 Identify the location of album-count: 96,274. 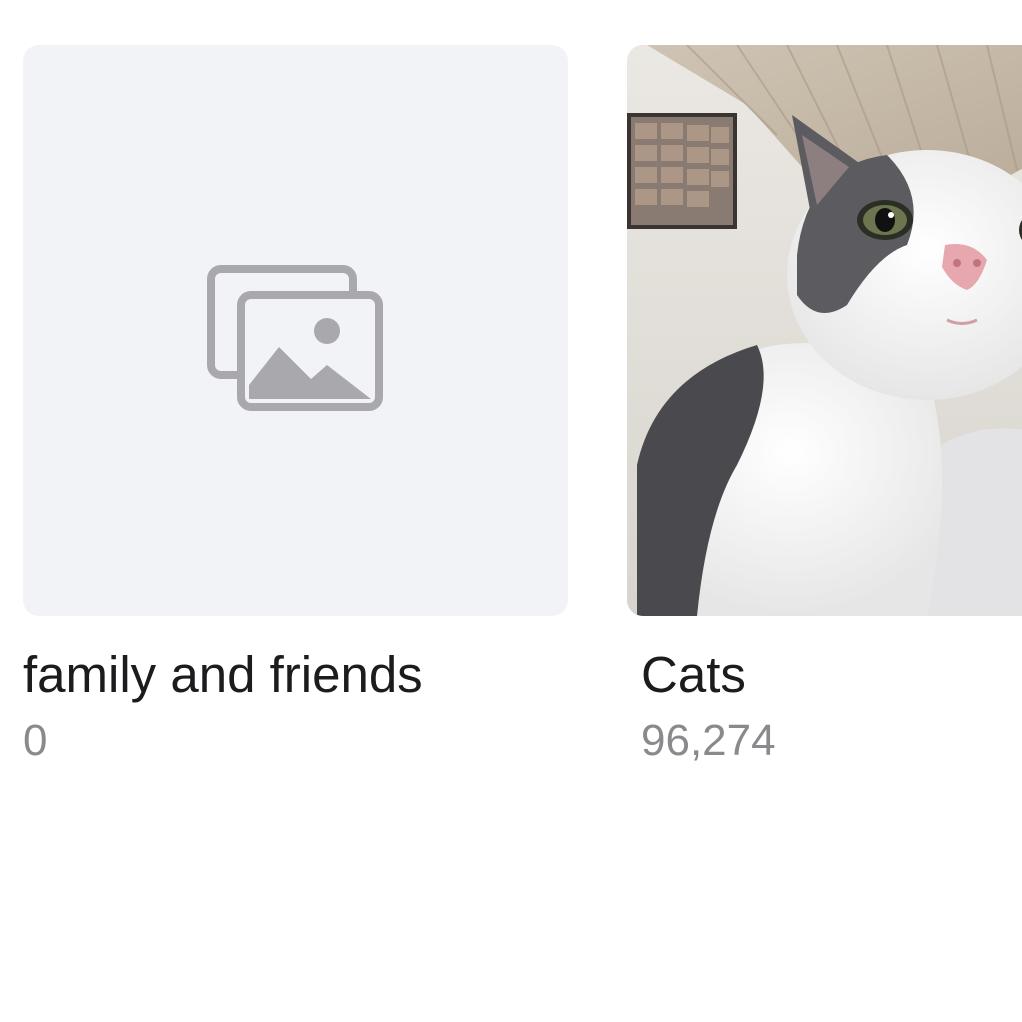
(708, 740).